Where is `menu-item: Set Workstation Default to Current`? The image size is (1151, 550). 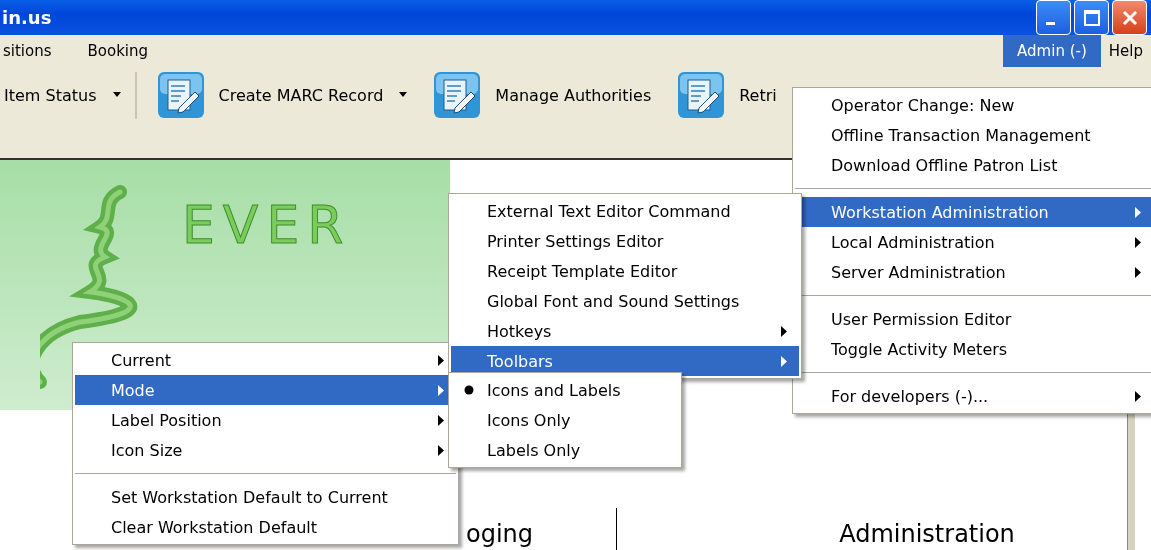 menu-item: Set Workstation Default to Current is located at coordinates (265, 497).